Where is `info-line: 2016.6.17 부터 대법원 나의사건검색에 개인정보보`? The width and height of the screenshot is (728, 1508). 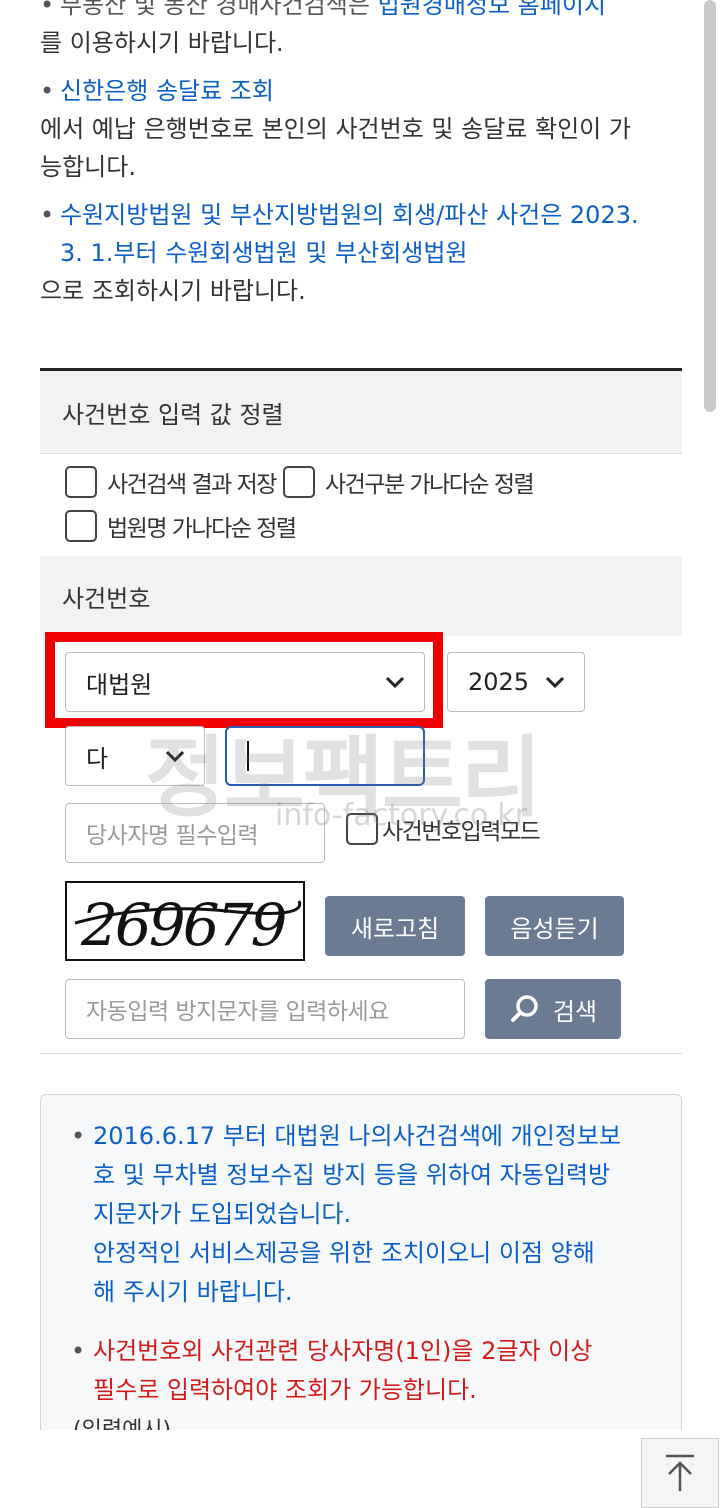 info-line: 2016.6.17 부터 대법원 나의사건검색에 개인정보보 is located at coordinates (357, 1136).